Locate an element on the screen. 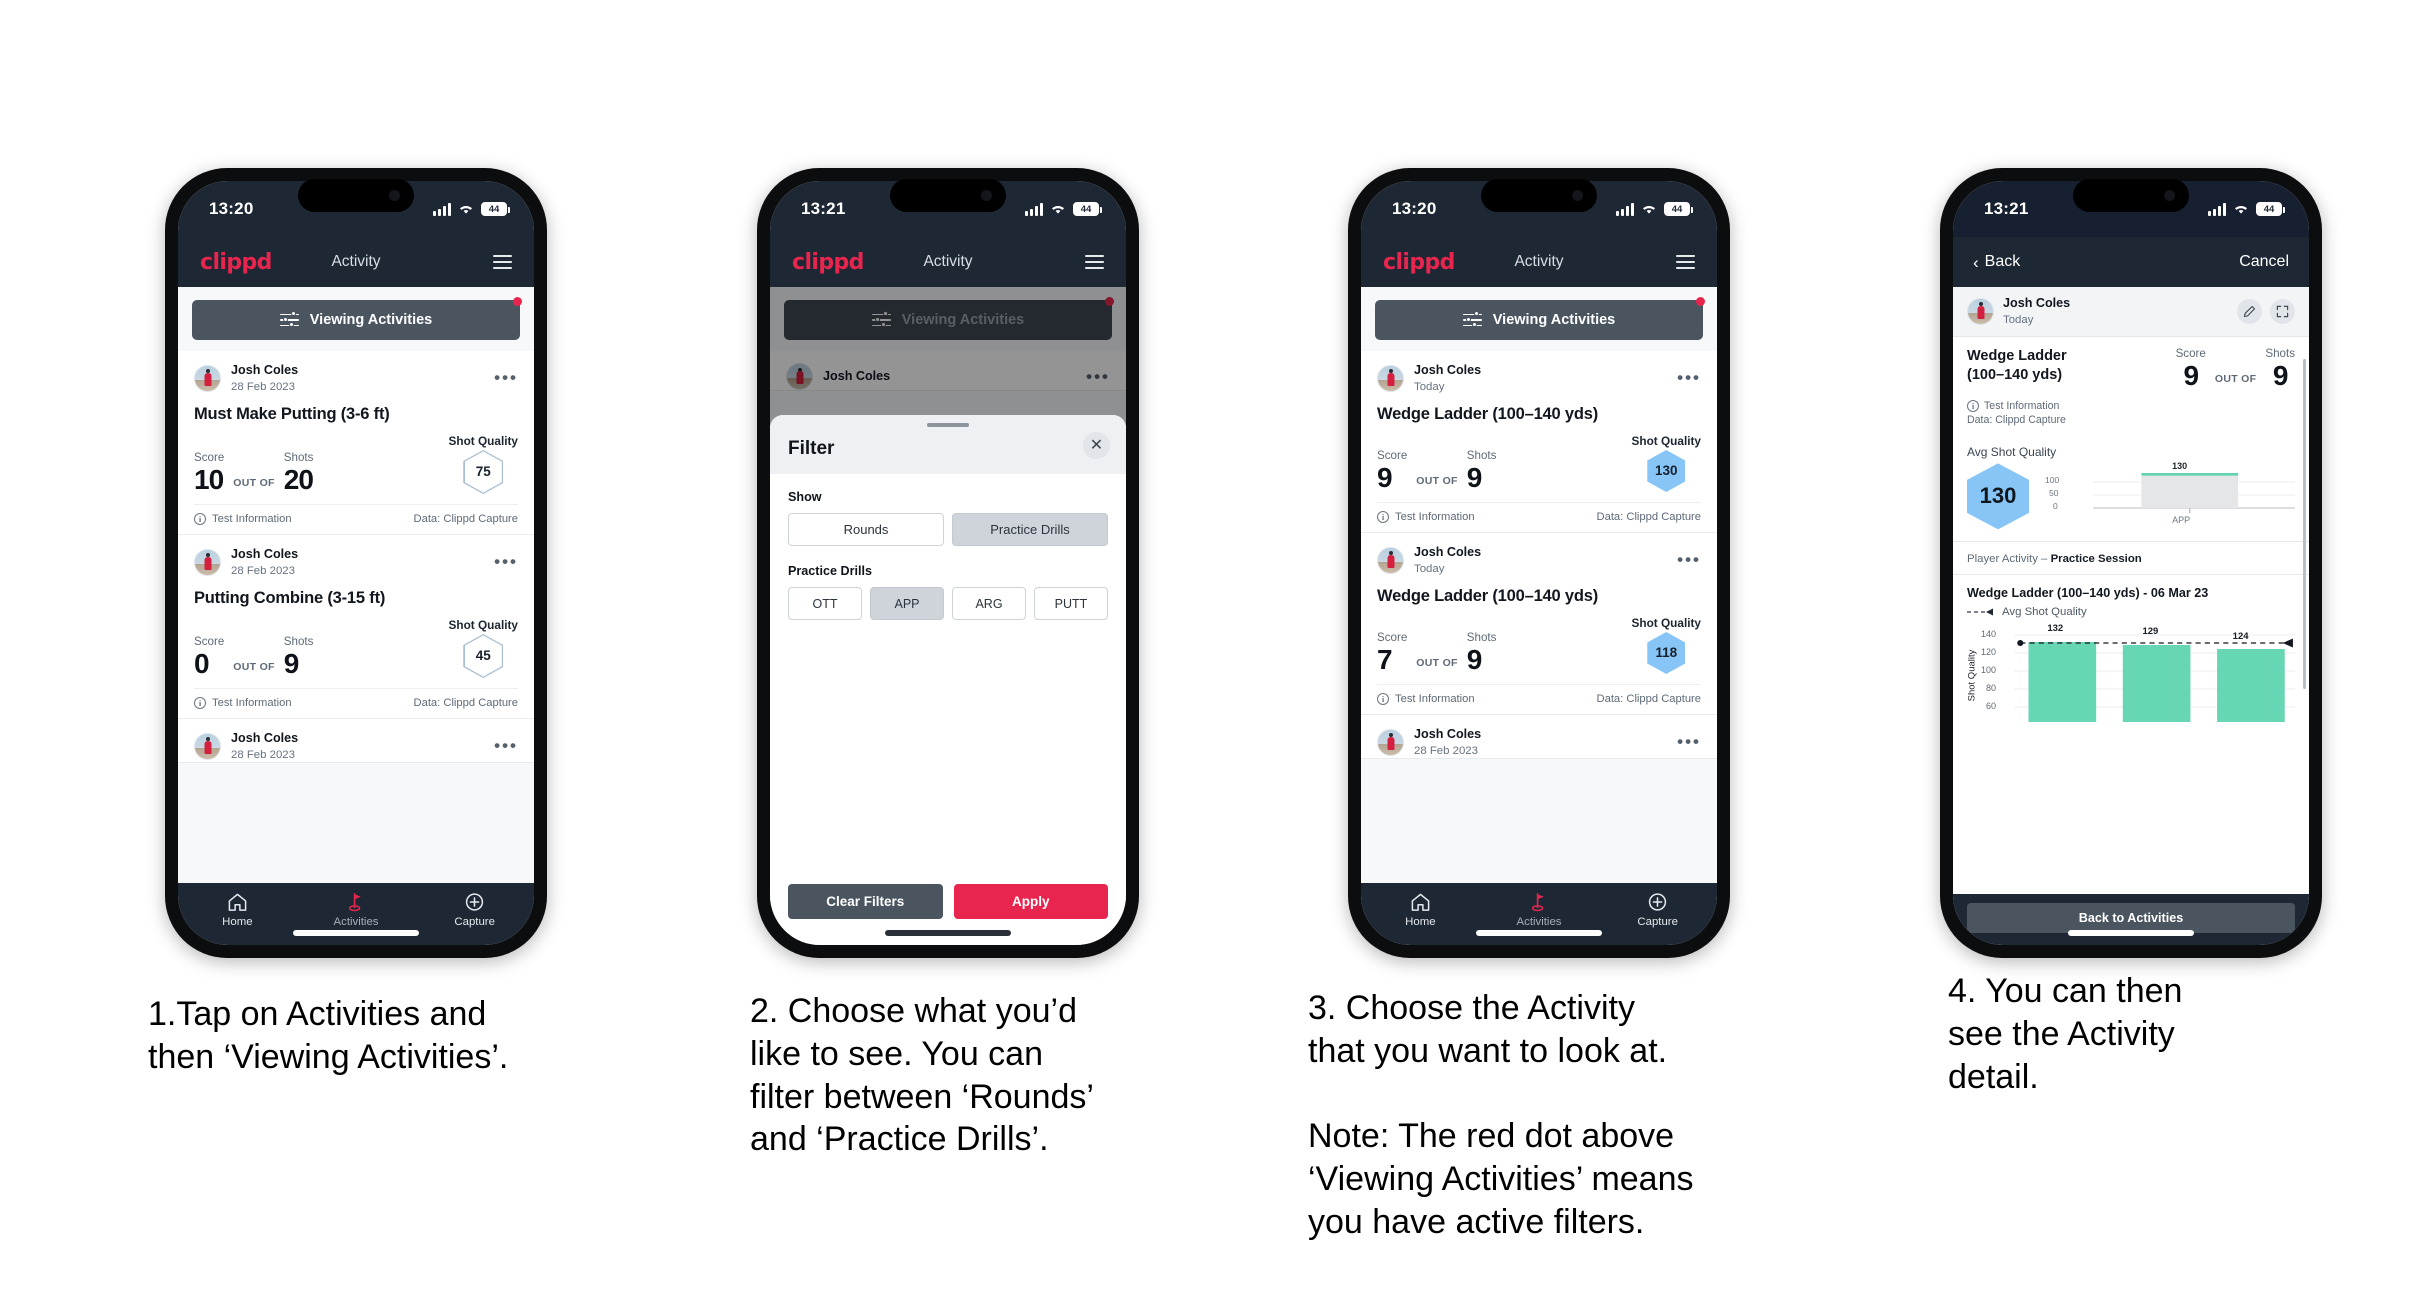 This screenshot has width=2423, height=1303. data-source-label: Data: Clippd Capture is located at coordinates (1648, 698).